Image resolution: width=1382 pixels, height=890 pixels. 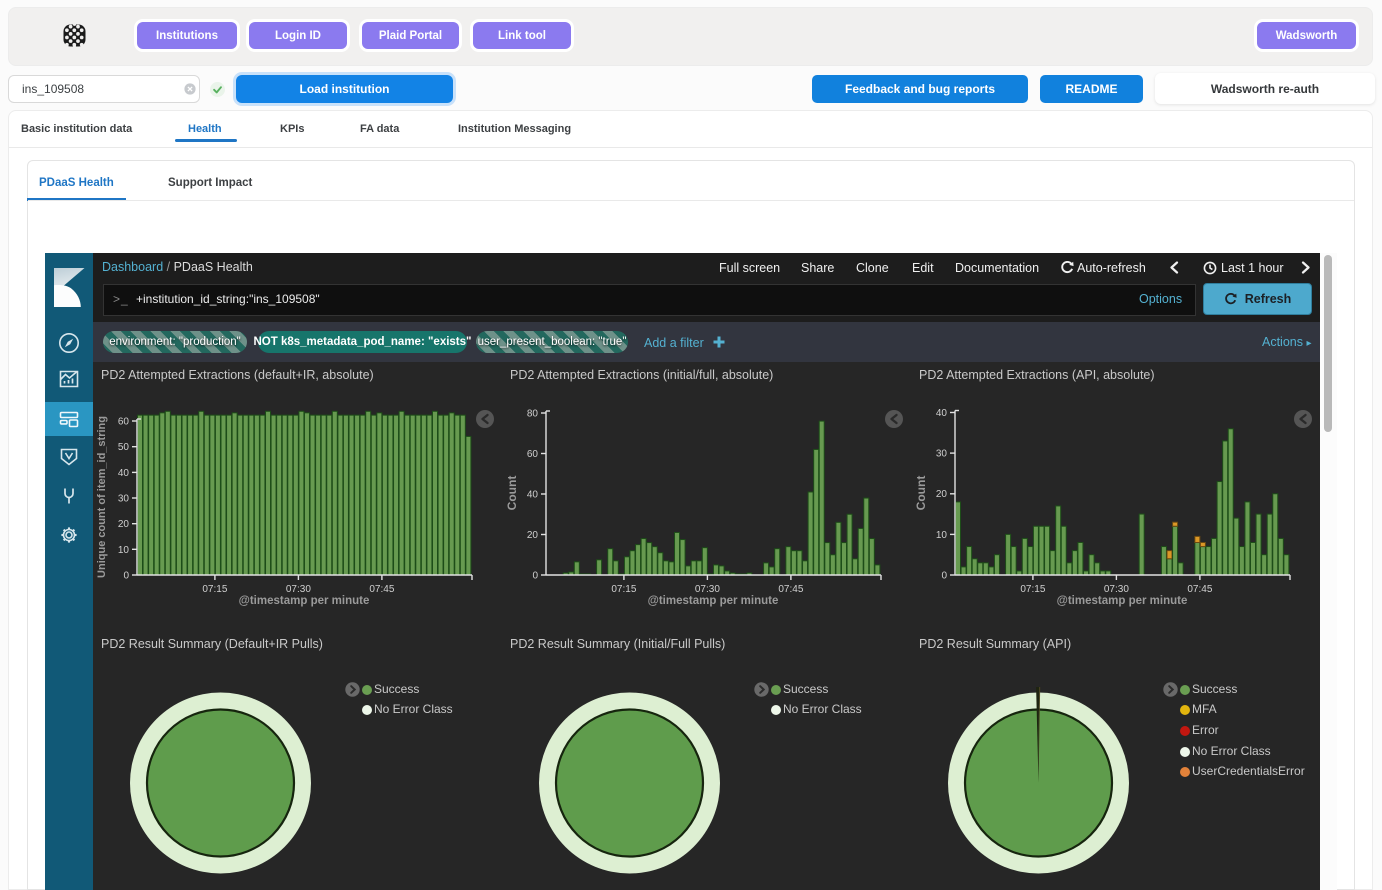 I want to click on svg-text: Unique count of item_id_string, so click(x=102, y=497).